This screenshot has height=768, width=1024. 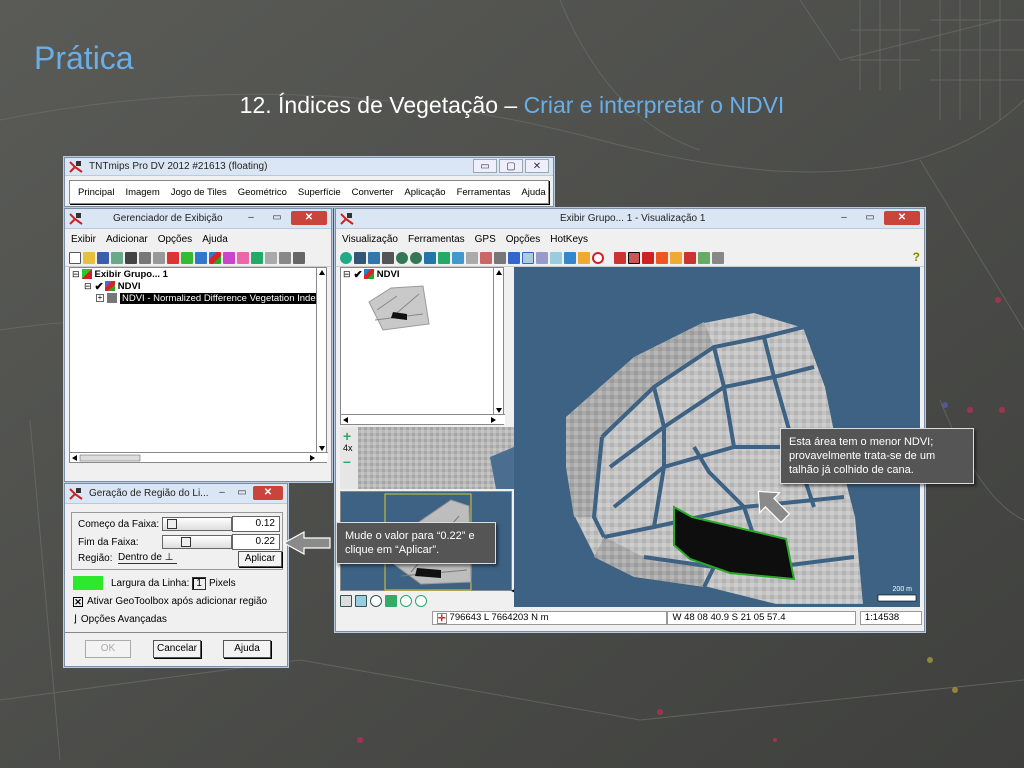 I want to click on list-icon, so click(x=346, y=601).